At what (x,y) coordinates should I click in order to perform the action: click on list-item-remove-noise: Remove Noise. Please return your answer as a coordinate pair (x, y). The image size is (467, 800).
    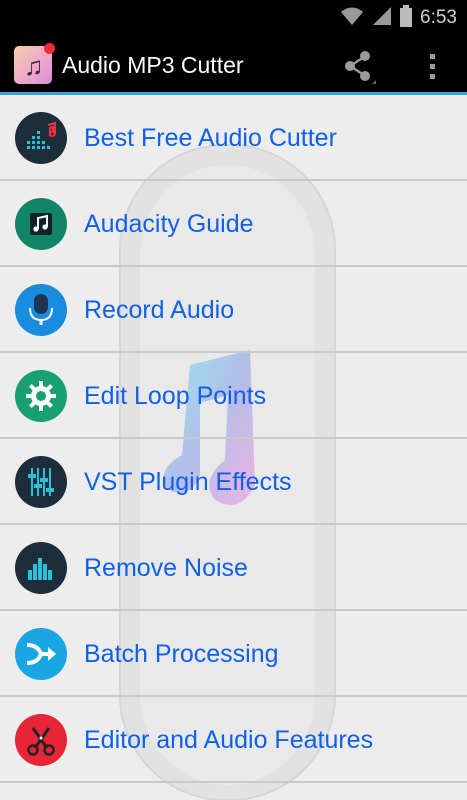
    Looking at the image, I should click on (233, 568).